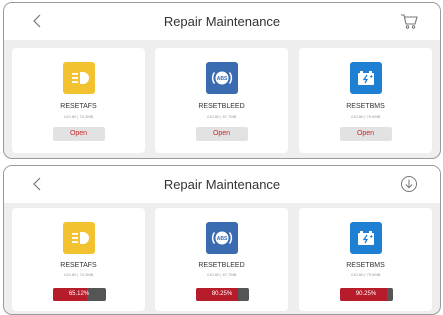  Describe the element at coordinates (221, 259) in the screenshot. I see `app-card-resetbleed: ABS RESETBLEED V10.80 | 67.7MB 80.25%` at that location.